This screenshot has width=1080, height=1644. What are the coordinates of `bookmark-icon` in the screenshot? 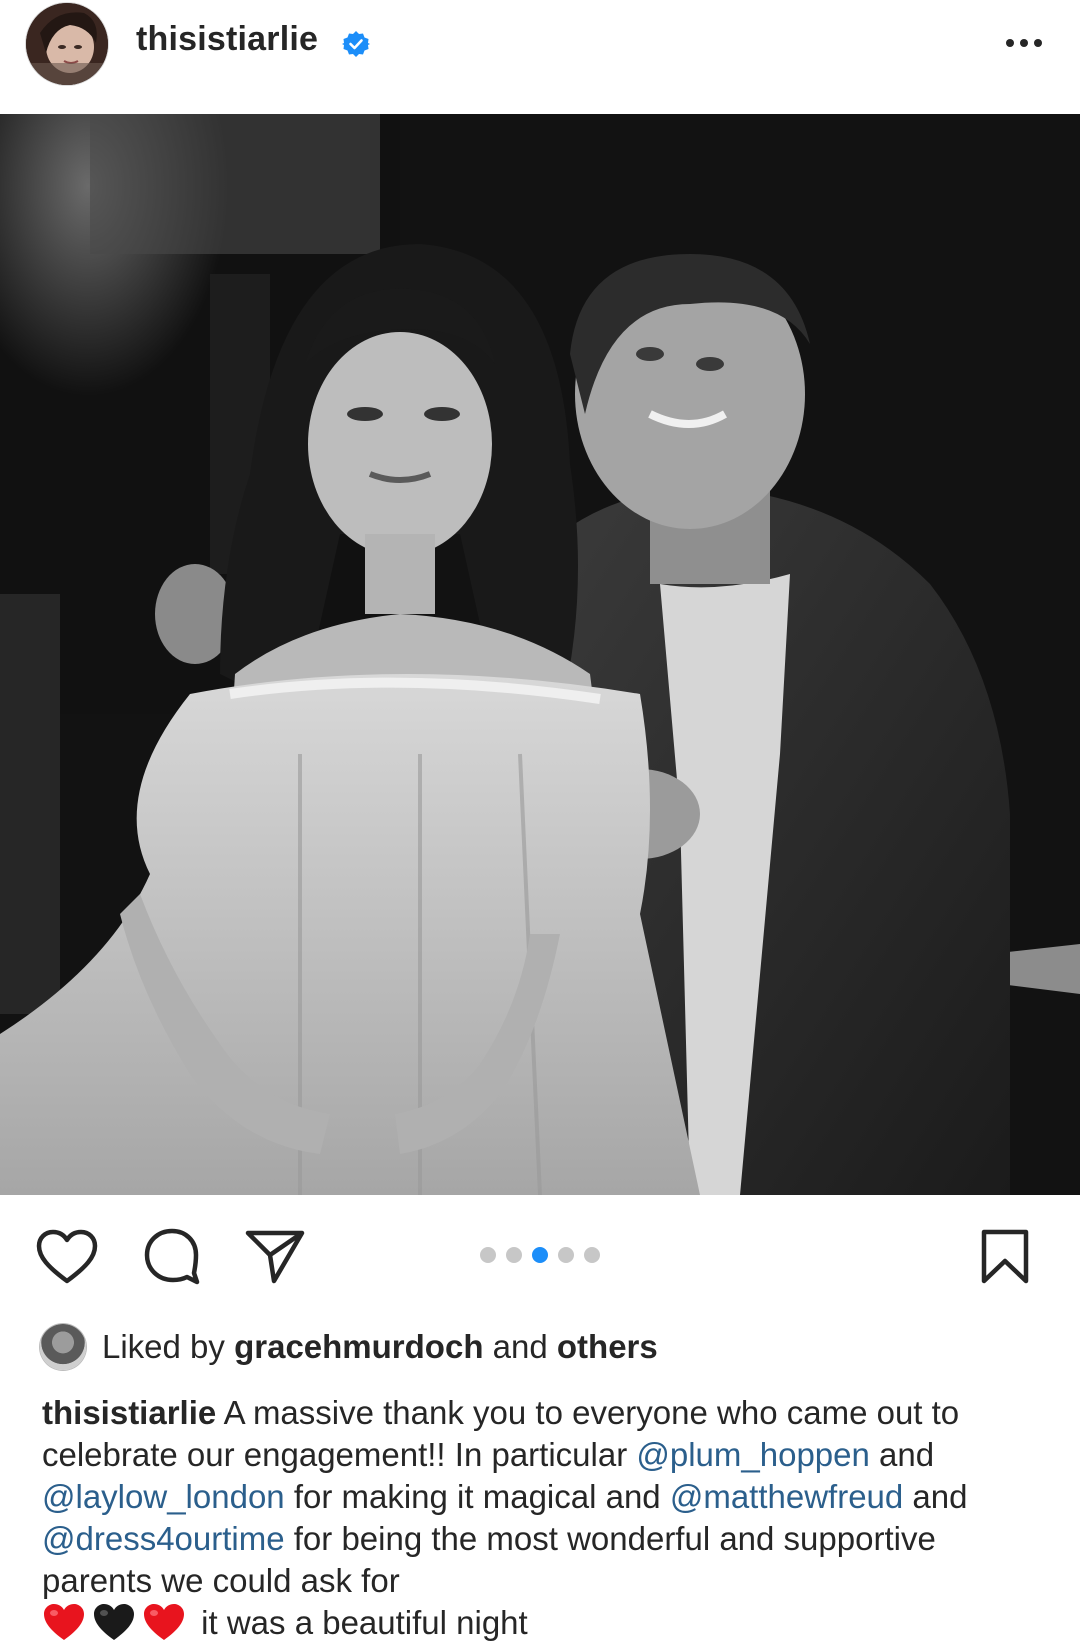 It's located at (1005, 1257).